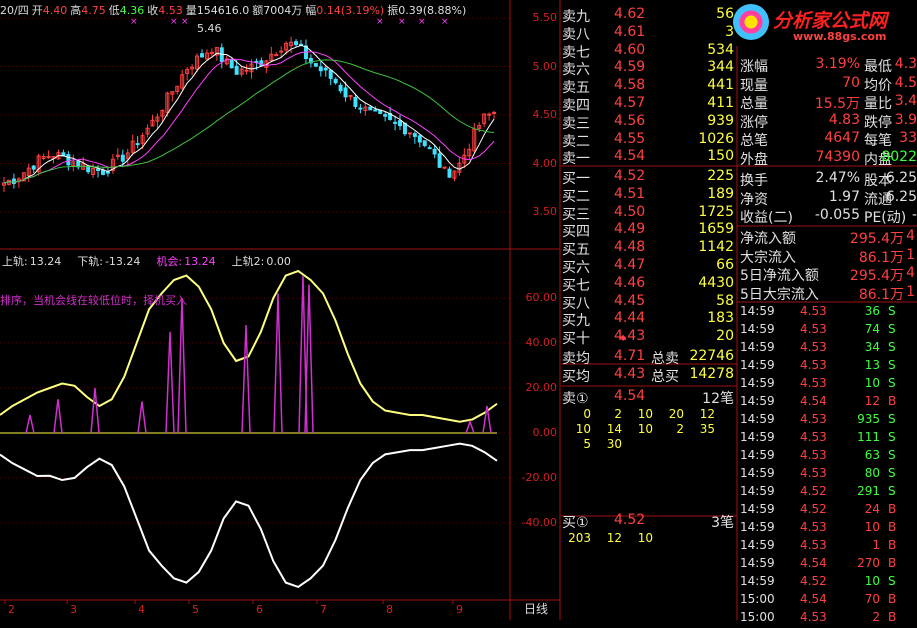  Describe the element at coordinates (827, 529) in the screenshot. I see `trade-row: 14:59 4.53 10 B` at that location.